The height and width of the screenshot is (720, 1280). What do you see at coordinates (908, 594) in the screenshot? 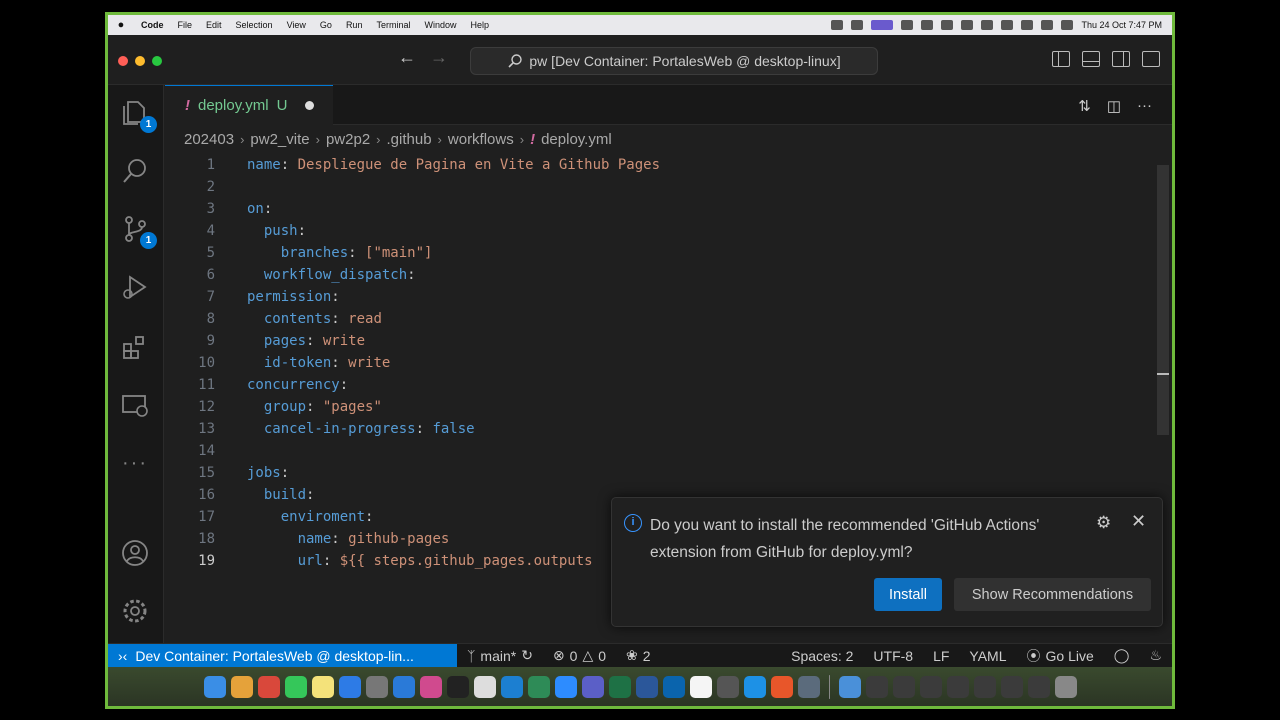
I see `install-button: Install` at bounding box center [908, 594].